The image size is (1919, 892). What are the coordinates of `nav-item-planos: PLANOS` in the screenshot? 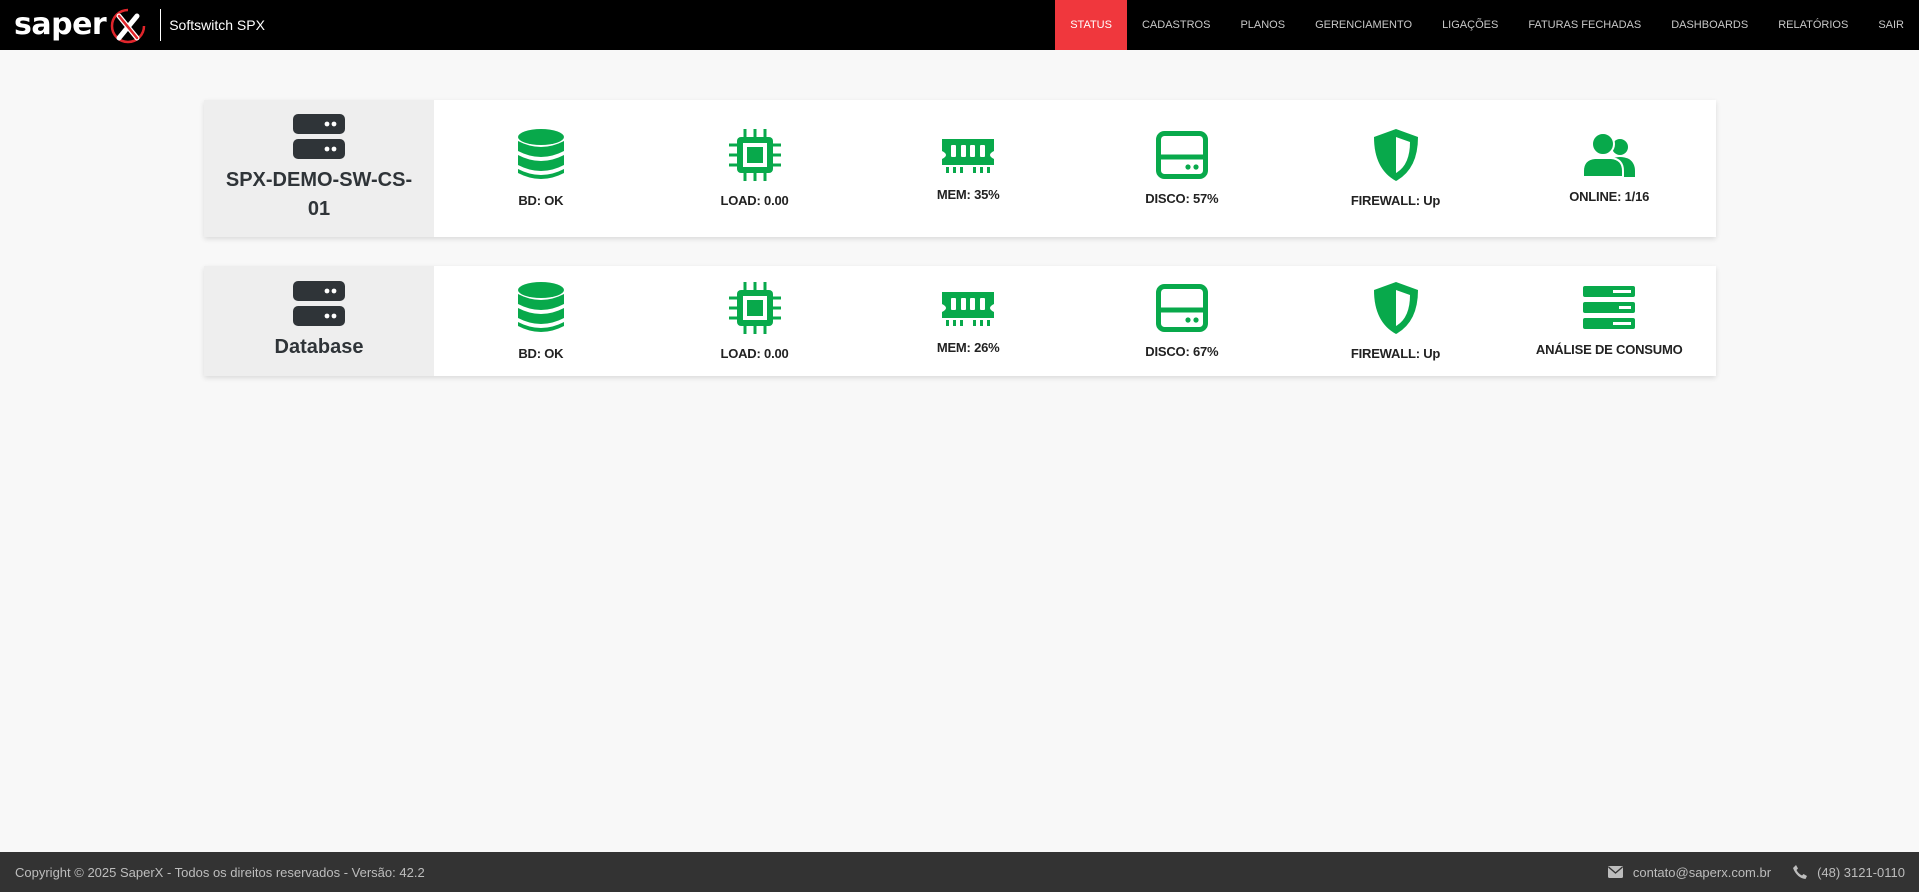 It's located at (1262, 25).